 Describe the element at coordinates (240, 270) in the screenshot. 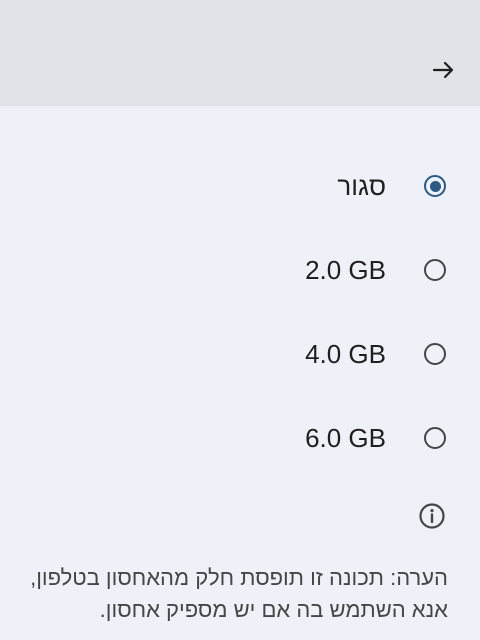

I see `option-2gb: 2.0 GB` at that location.